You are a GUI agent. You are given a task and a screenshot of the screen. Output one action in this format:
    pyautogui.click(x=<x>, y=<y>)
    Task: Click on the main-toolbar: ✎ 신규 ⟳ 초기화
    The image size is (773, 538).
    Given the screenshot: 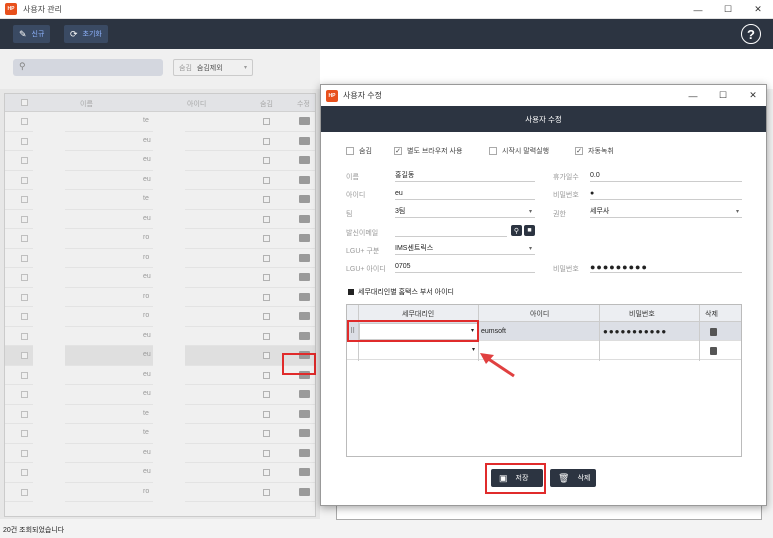 What is the action you would take?
    pyautogui.click(x=386, y=34)
    